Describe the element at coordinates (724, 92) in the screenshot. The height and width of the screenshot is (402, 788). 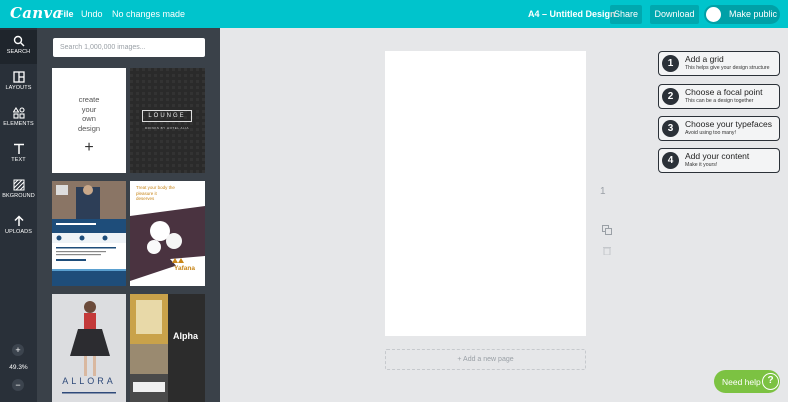
I see `tip-title: Choose a focal point` at that location.